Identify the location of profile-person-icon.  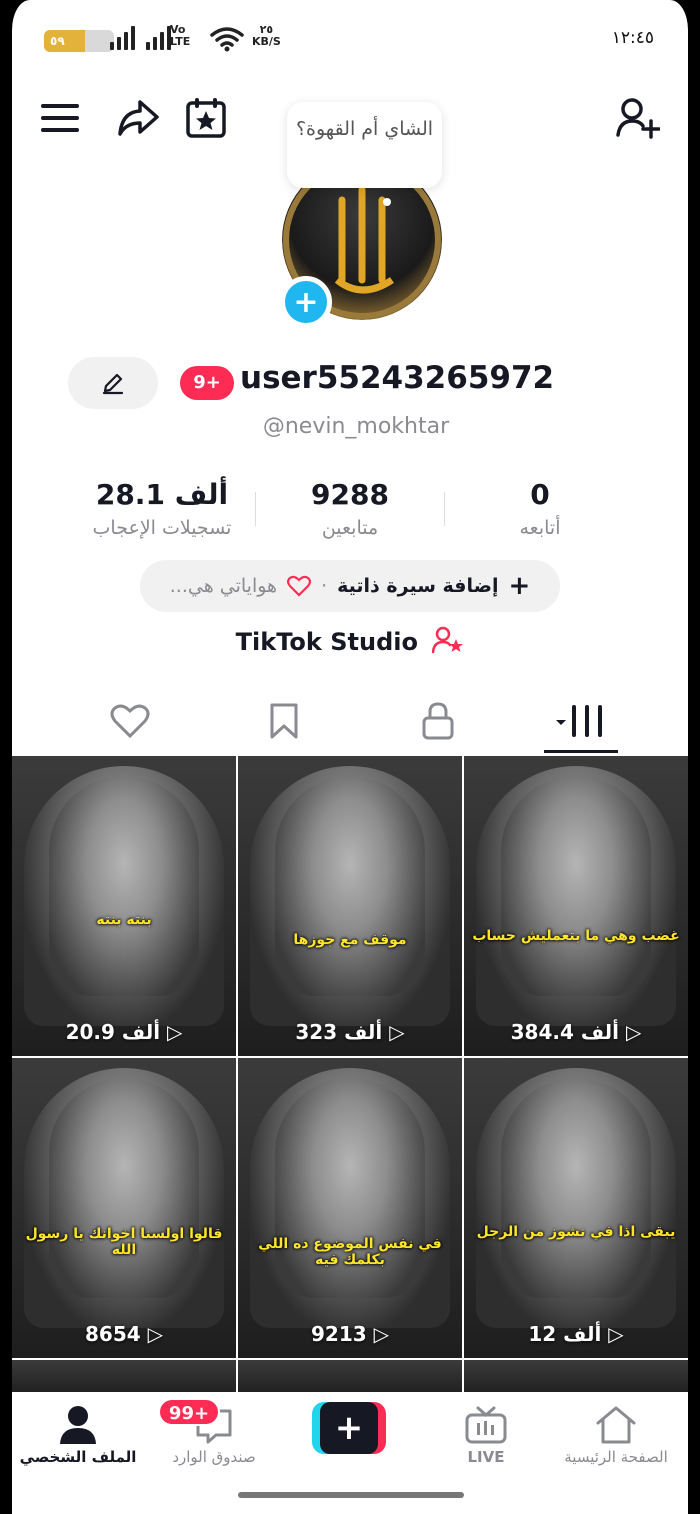
(78, 1425).